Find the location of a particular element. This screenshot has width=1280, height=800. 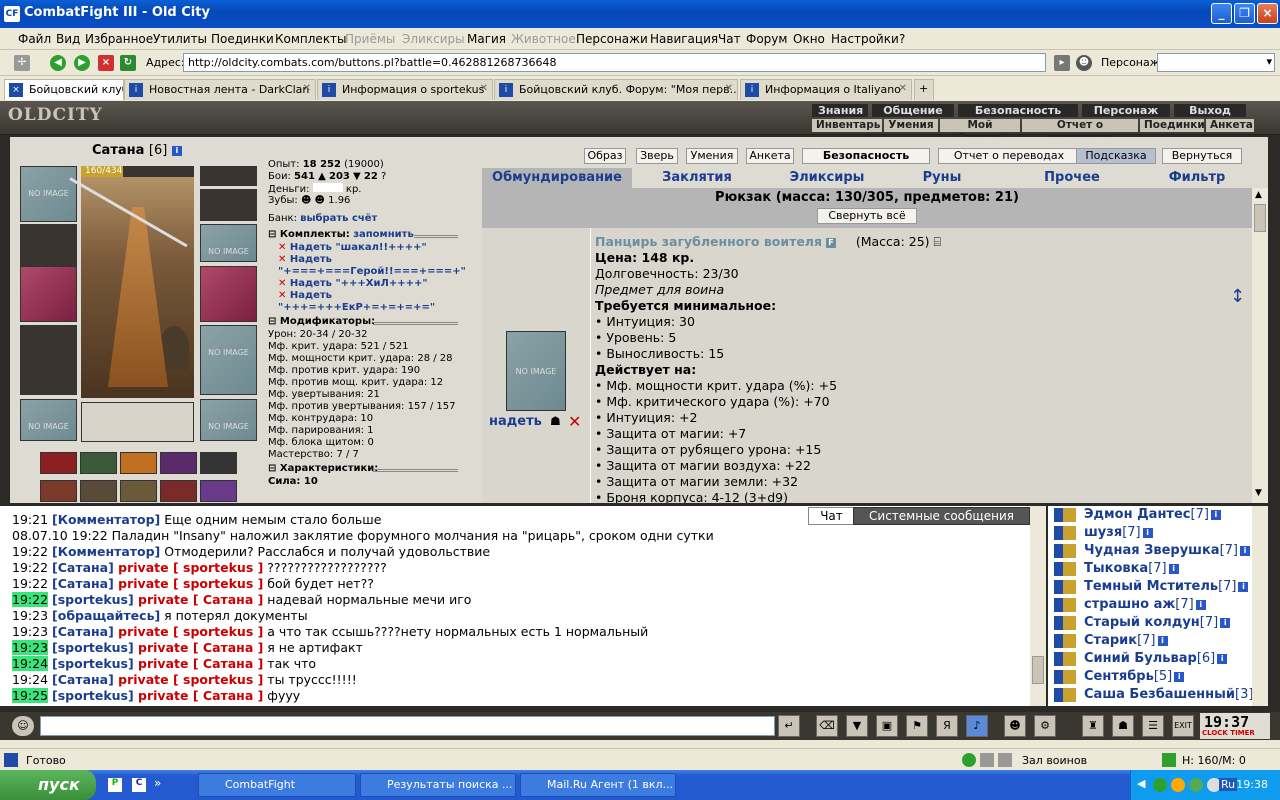

menu-item-0: Файл is located at coordinates (34, 39).